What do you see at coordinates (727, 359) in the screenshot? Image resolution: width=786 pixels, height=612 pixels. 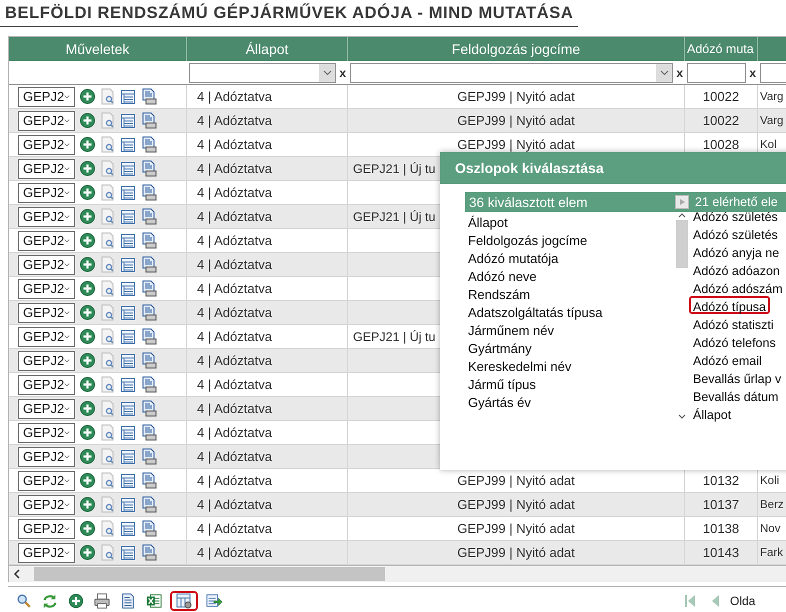 I see `list-item: Adózó email` at bounding box center [727, 359].